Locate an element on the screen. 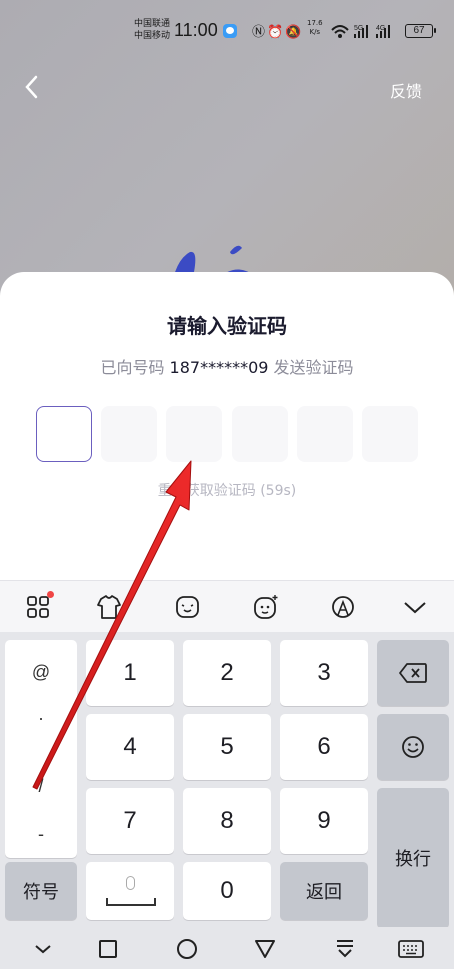 Image resolution: width=454 pixels, height=969 pixels. status-icons: Ⓝ⏰🔕 is located at coordinates (277, 30).